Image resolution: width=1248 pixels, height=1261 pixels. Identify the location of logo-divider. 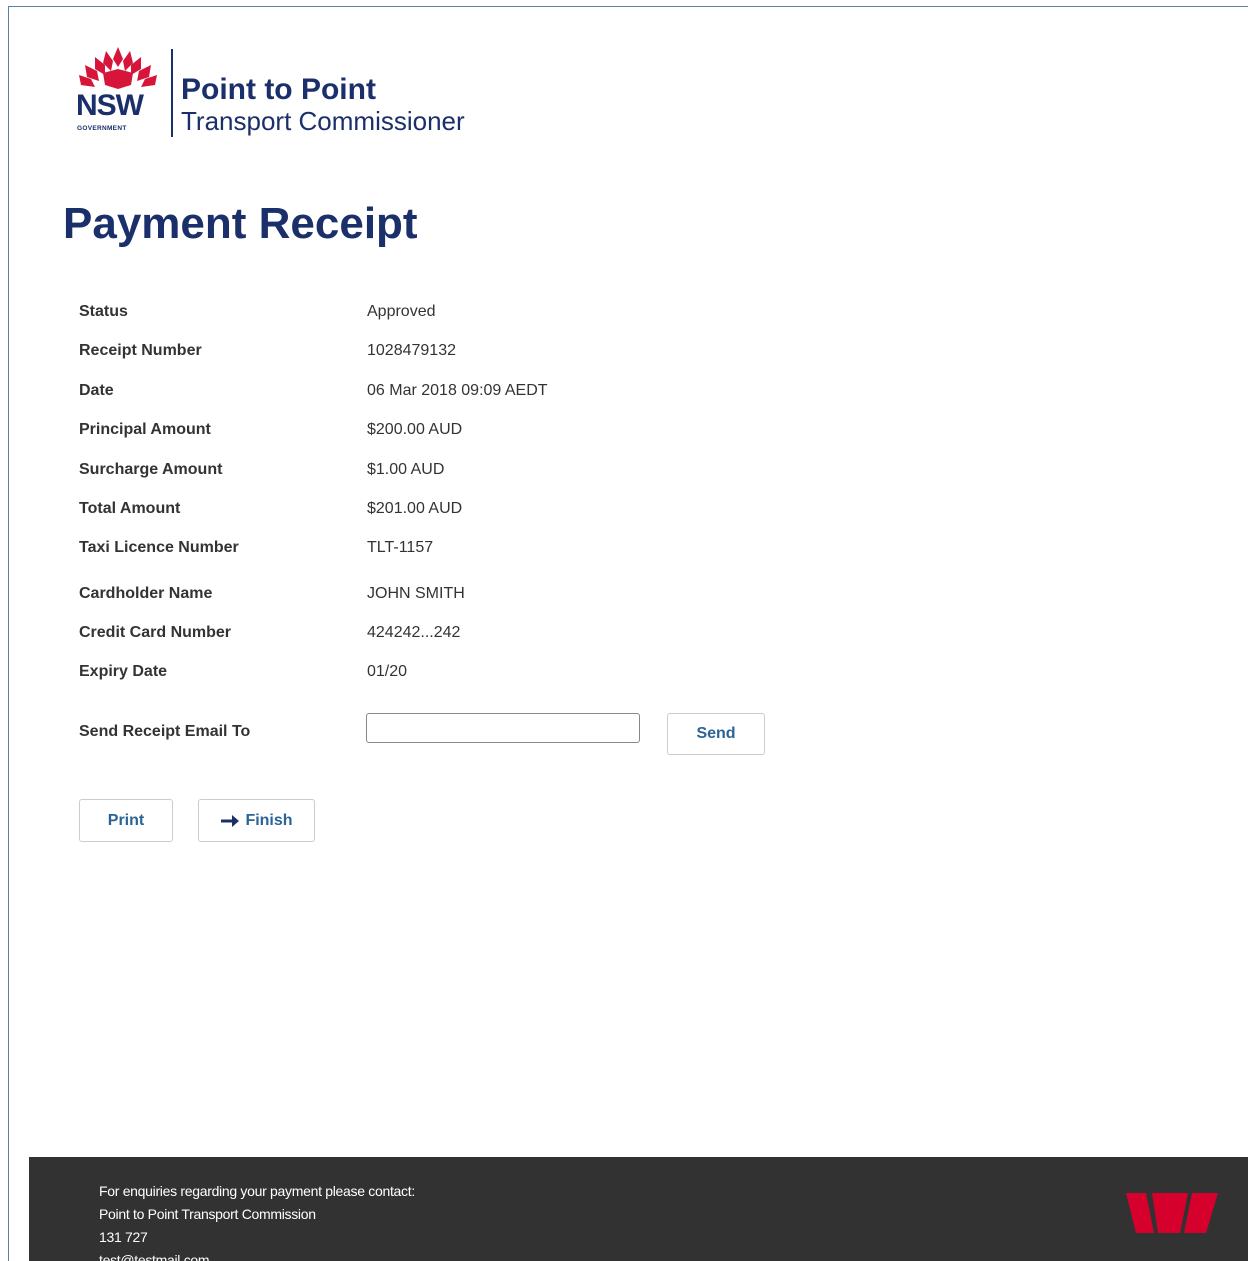
(172, 93).